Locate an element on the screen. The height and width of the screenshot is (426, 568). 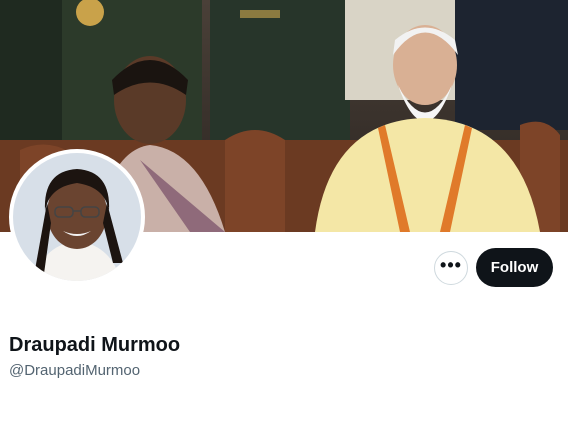
profile-handle: @DraupadiMurmoo is located at coordinates (75, 370).